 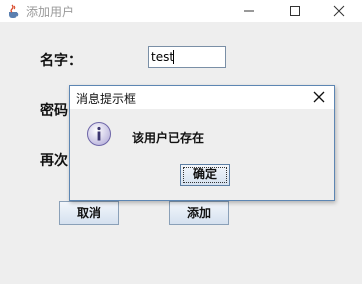 What do you see at coordinates (50, 12) in the screenshot?
I see `window-title: 添加用户` at bounding box center [50, 12].